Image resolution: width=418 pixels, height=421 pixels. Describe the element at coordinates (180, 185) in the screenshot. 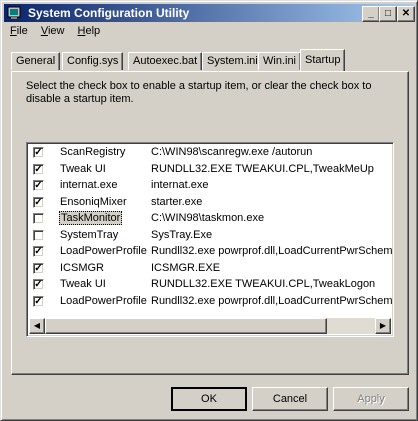

I see `startup-item-command: internat.exe` at that location.